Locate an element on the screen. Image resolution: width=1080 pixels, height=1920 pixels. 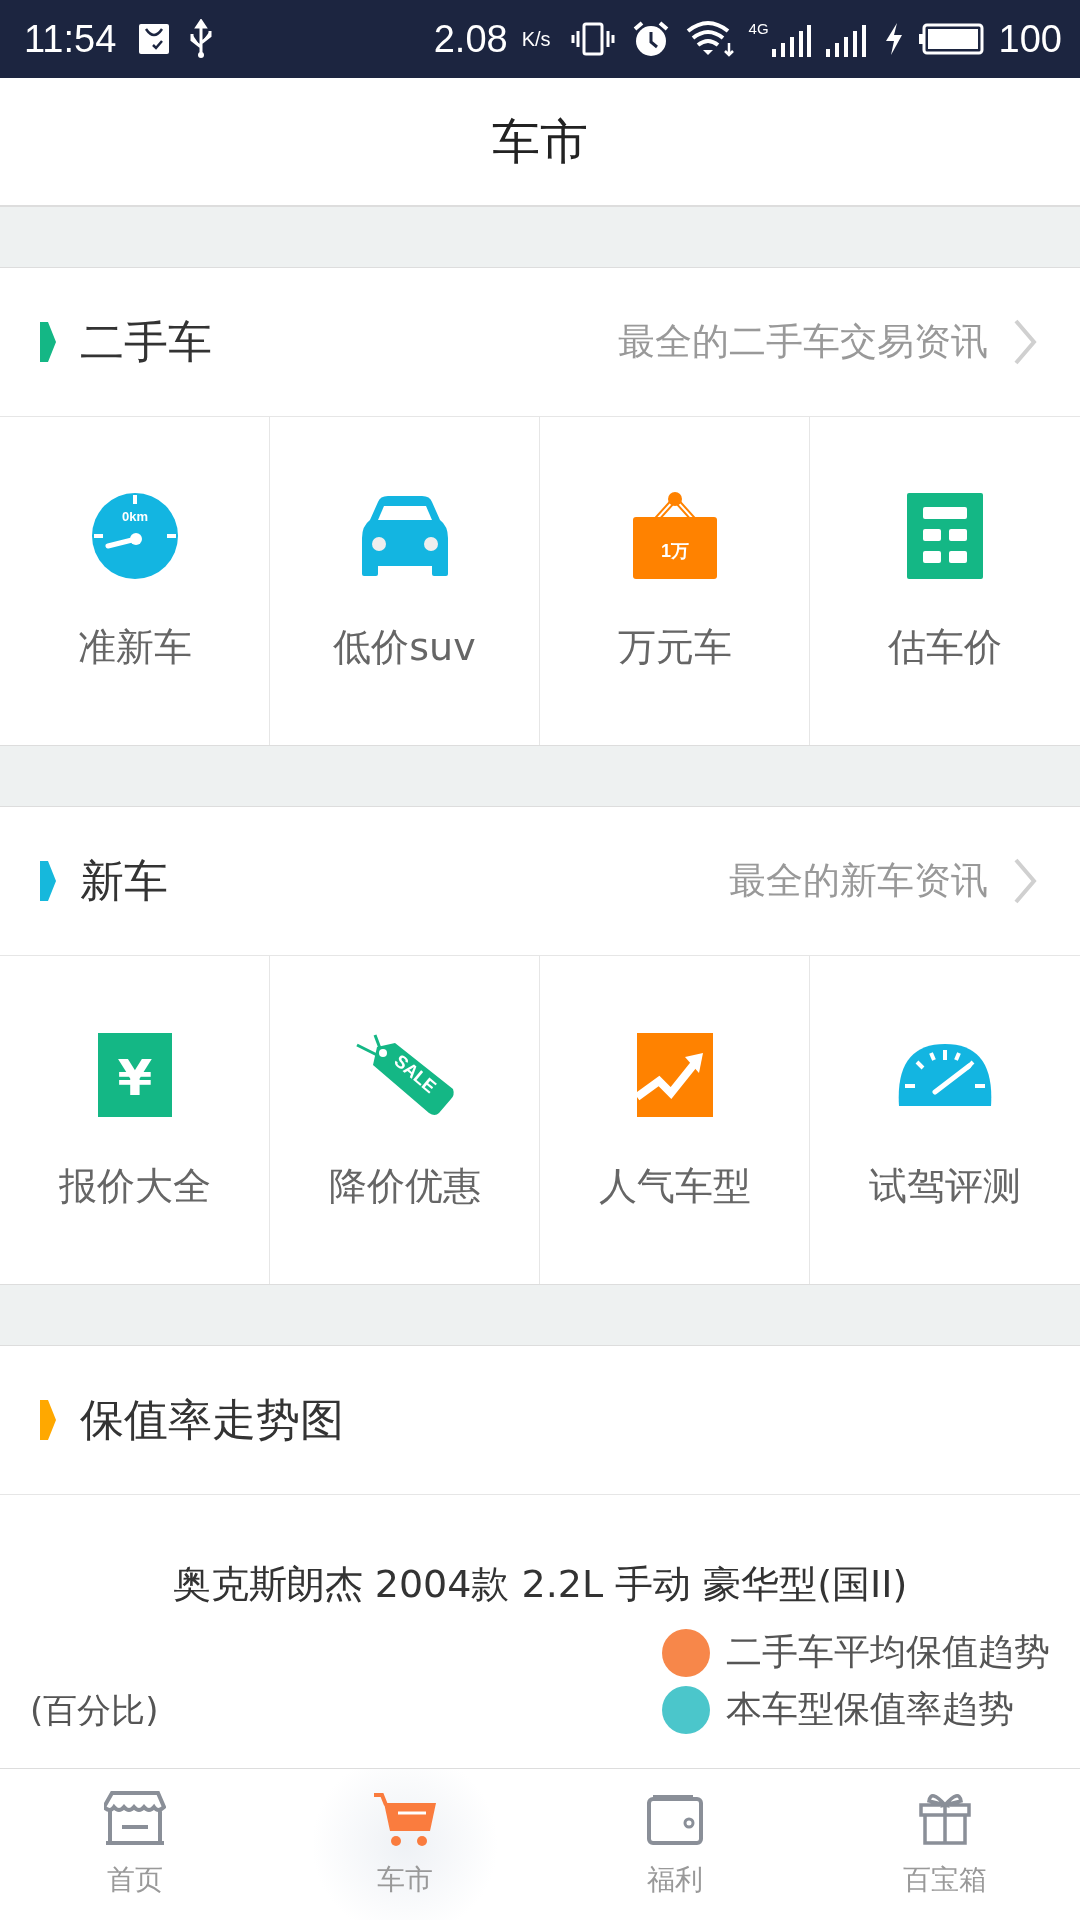
axis-label: (百分比) is located at coordinates (94, 1710).